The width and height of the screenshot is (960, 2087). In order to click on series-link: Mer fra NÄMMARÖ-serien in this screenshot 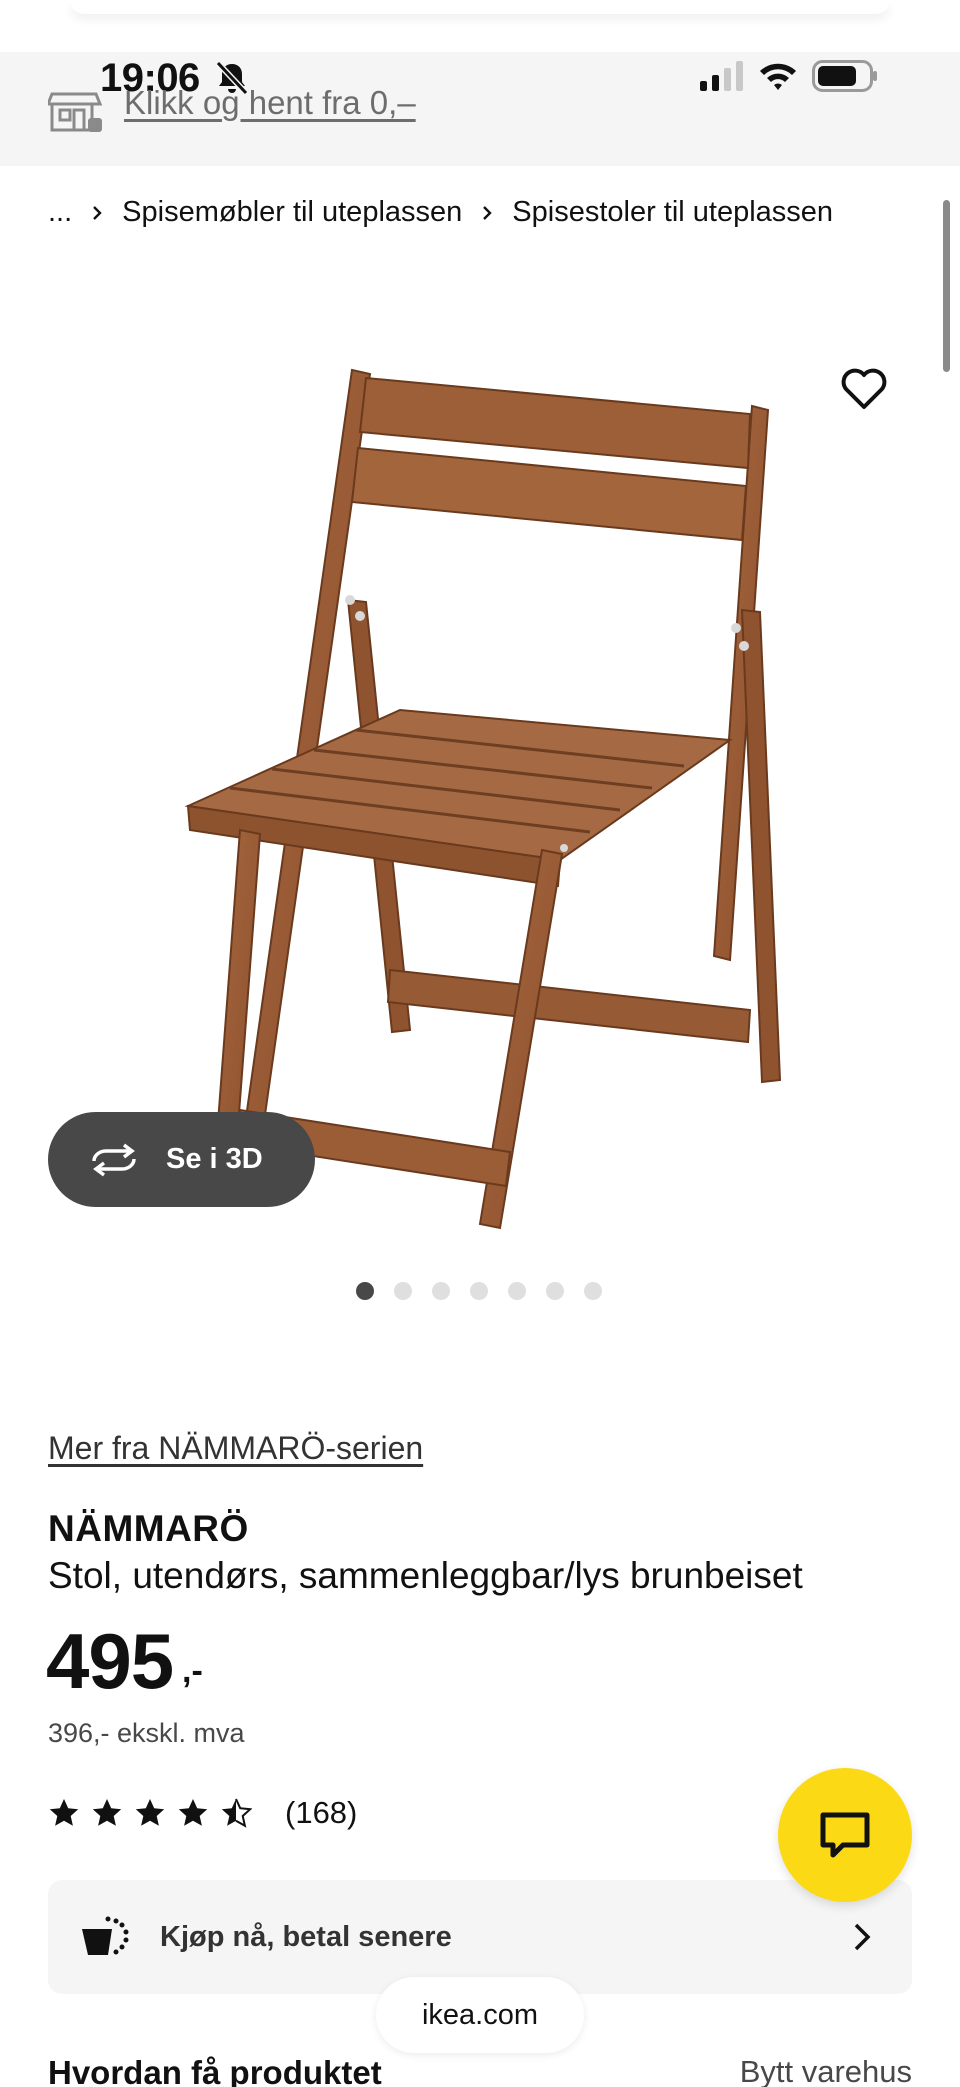, I will do `click(235, 1448)`.